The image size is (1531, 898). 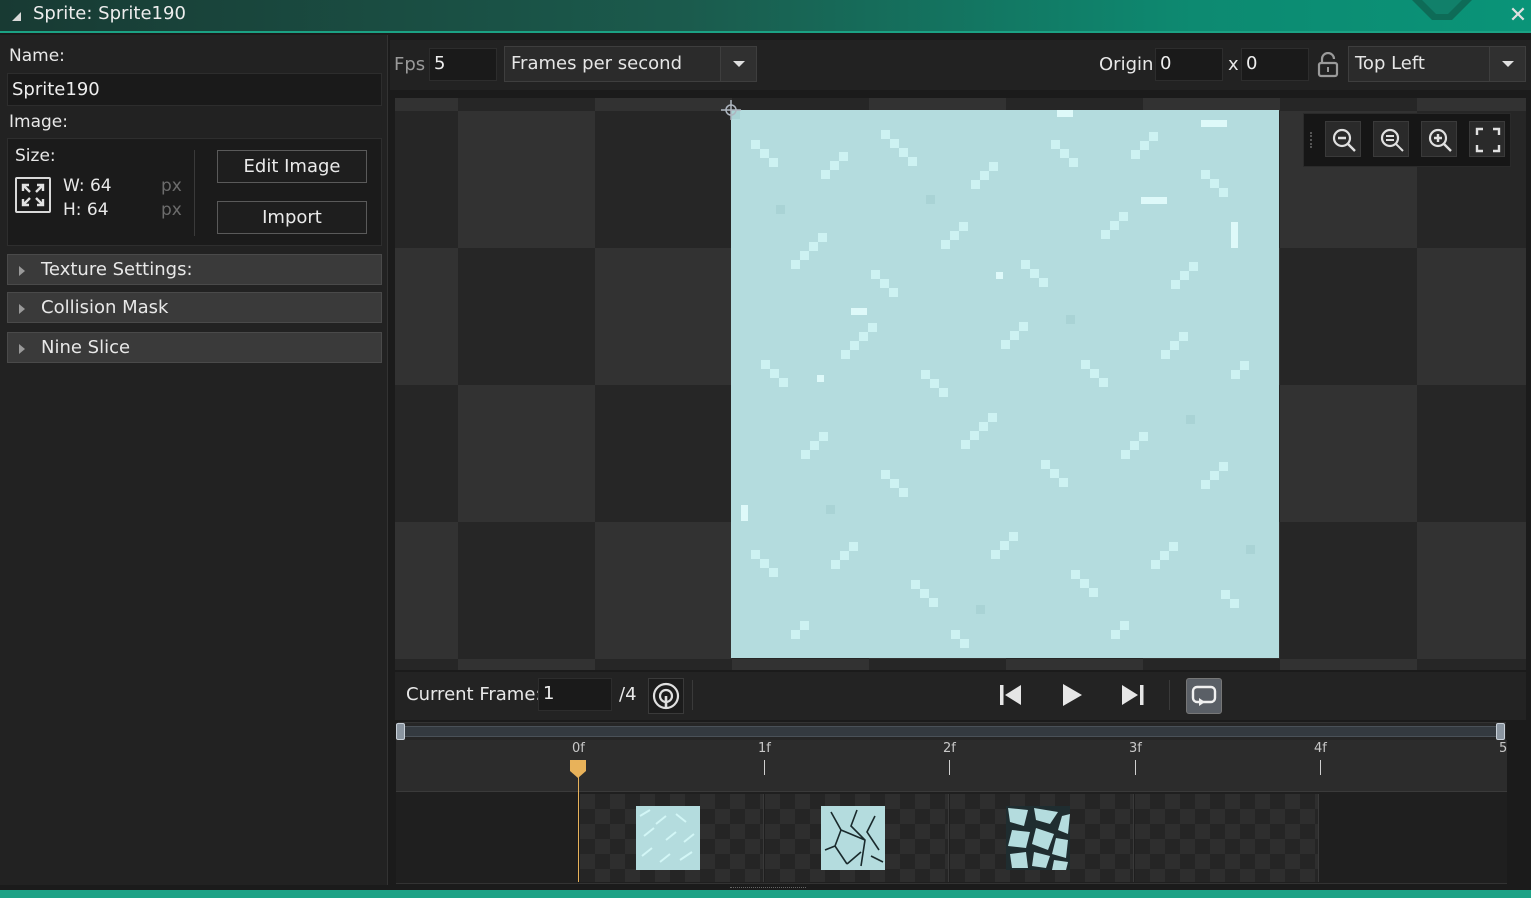 I want to click on total-frames-label: /4, so click(x=628, y=694).